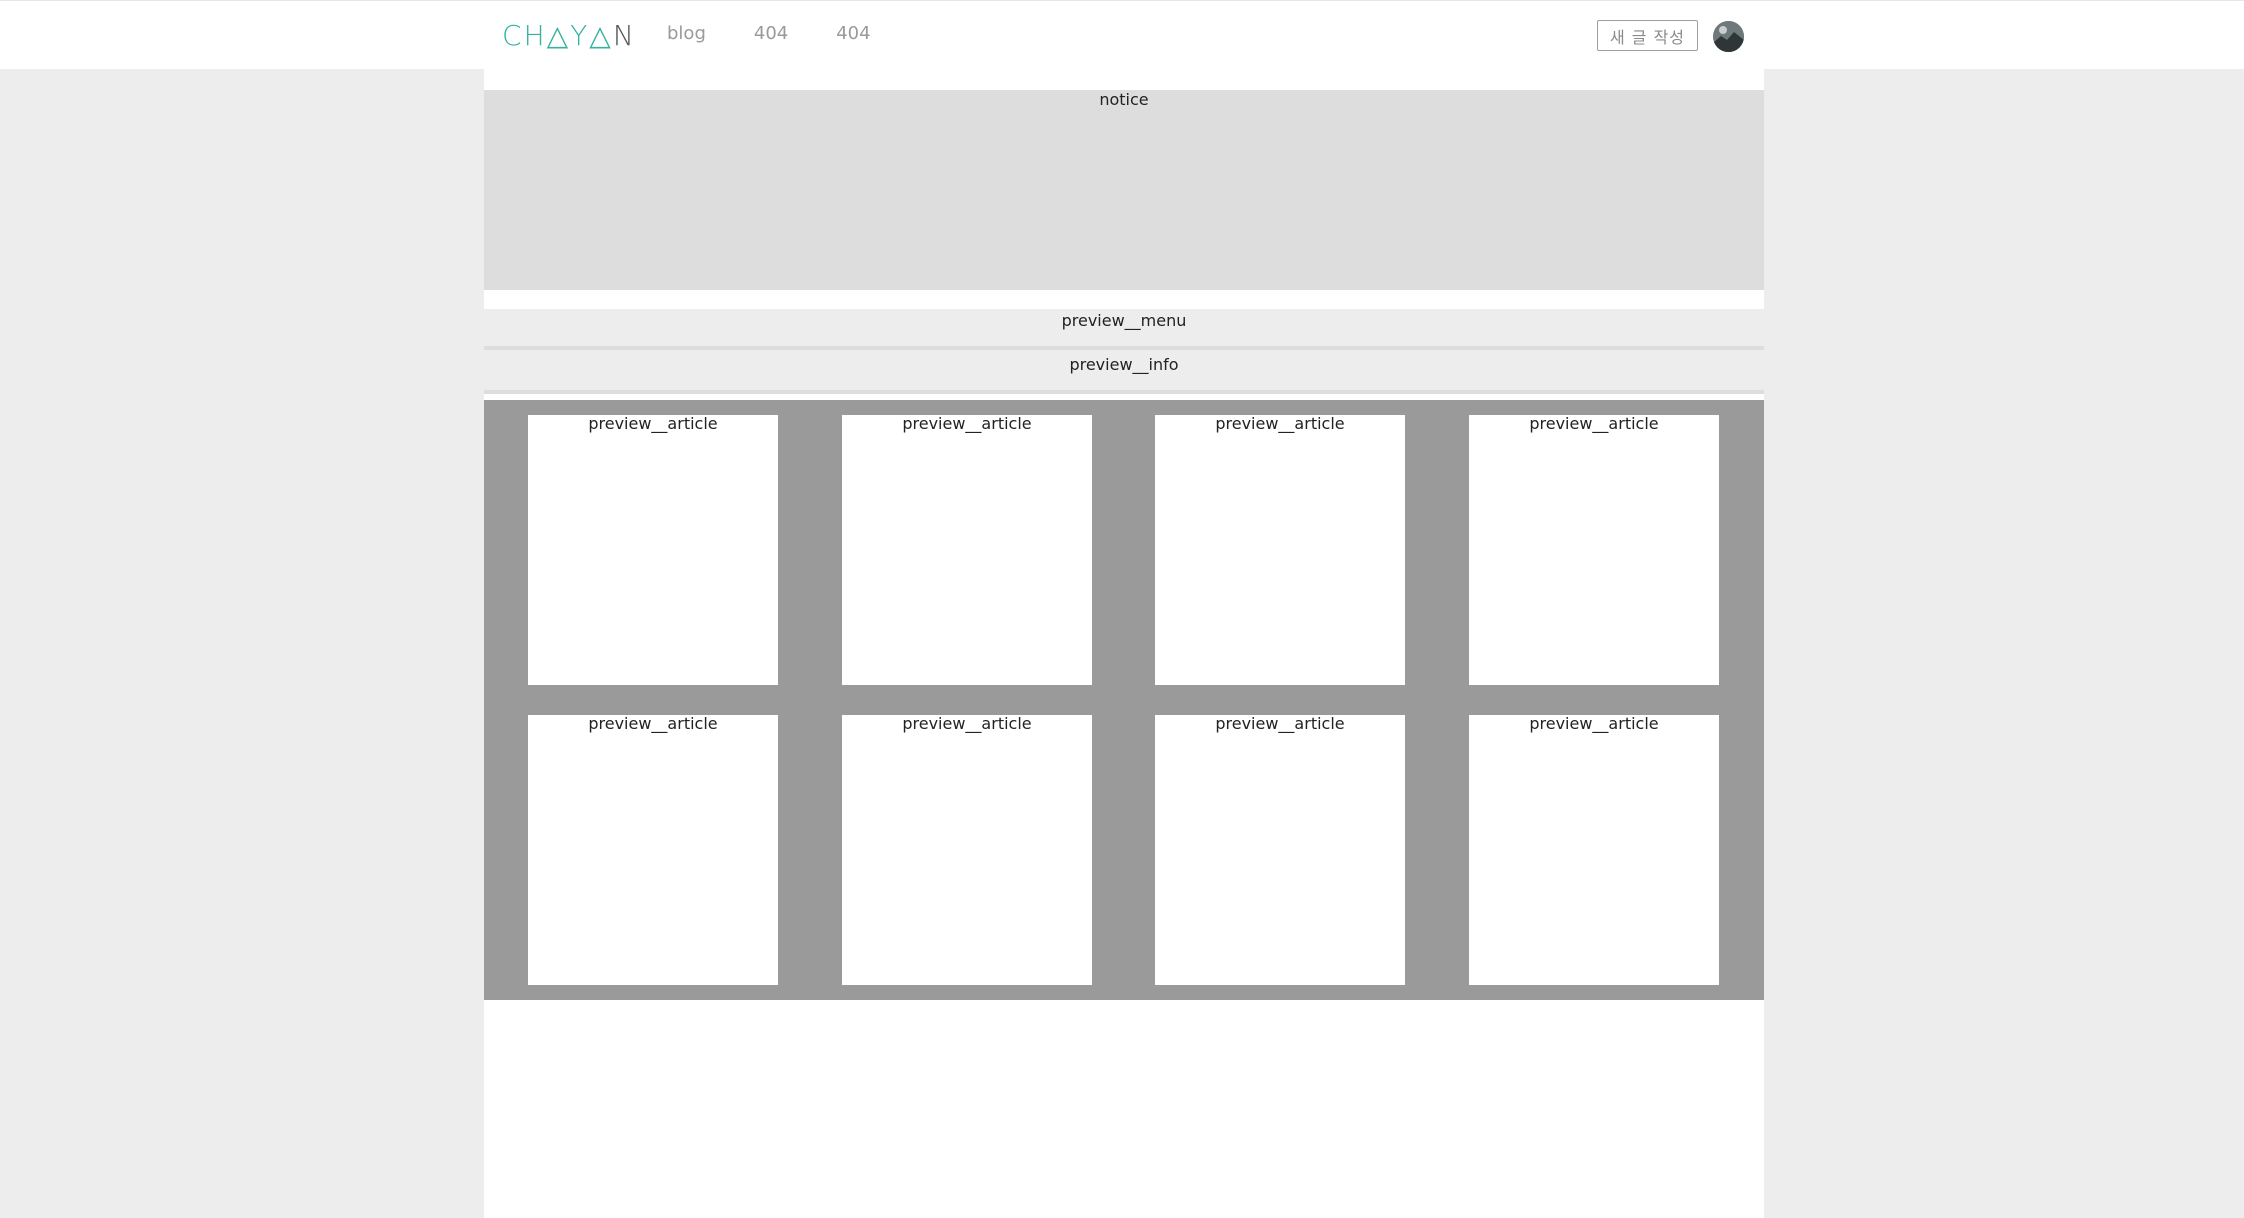 Image resolution: width=2244 pixels, height=1218 pixels. What do you see at coordinates (1124, 190) in the screenshot?
I see `notice-section: notice` at bounding box center [1124, 190].